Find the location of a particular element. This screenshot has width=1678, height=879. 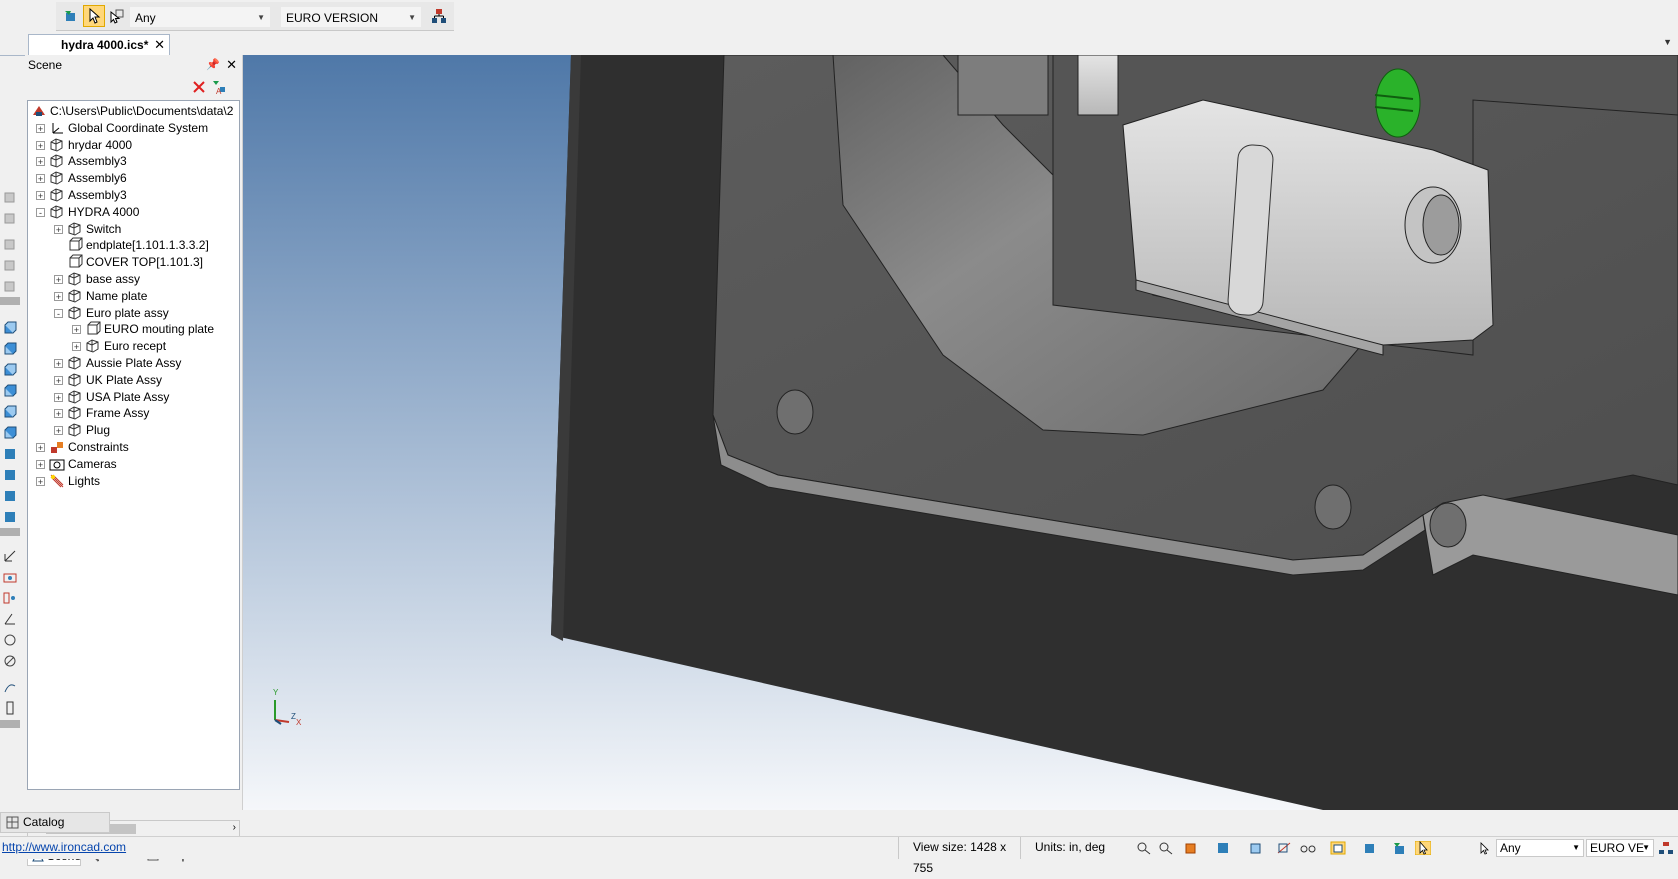

tree-node: - Euro plate assy is located at coordinates (133, 313).